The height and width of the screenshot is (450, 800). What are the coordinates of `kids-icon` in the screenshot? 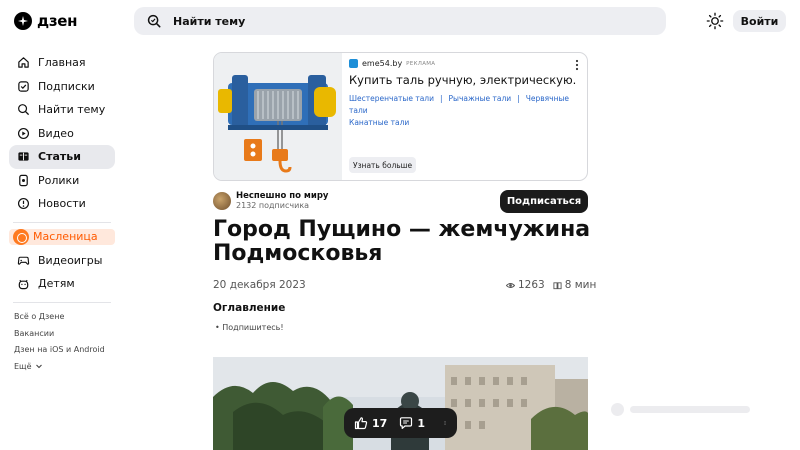 It's located at (23, 285).